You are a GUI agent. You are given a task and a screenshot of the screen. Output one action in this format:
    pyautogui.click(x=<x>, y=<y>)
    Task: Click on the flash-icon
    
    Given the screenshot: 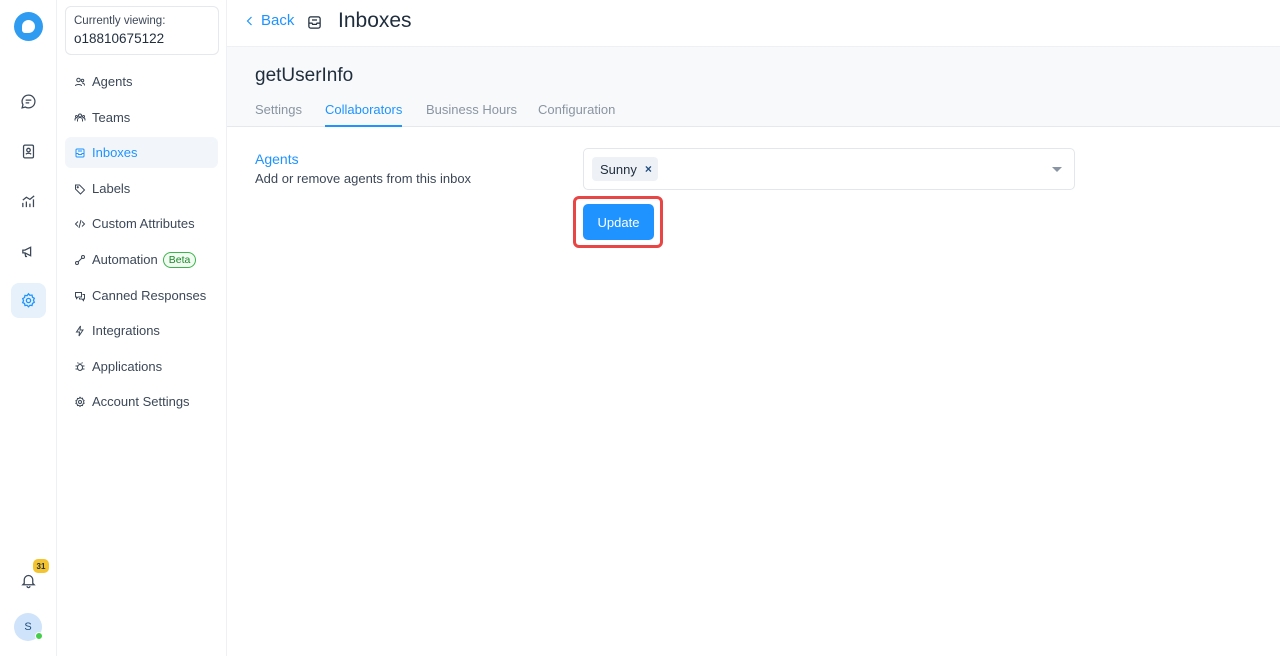 What is the action you would take?
    pyautogui.click(x=79, y=330)
    